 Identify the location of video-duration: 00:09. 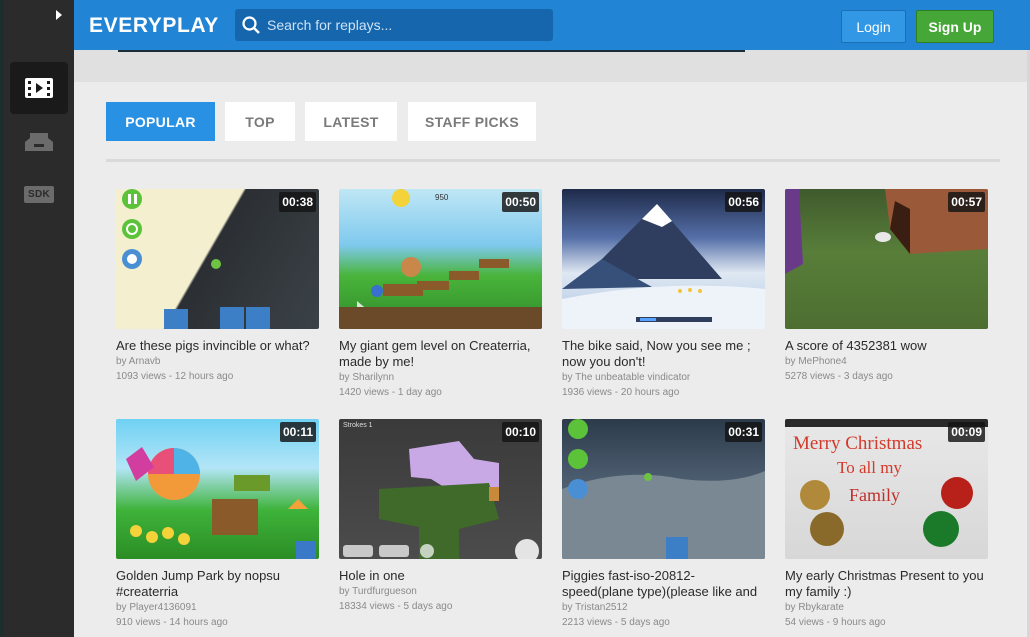
(966, 432).